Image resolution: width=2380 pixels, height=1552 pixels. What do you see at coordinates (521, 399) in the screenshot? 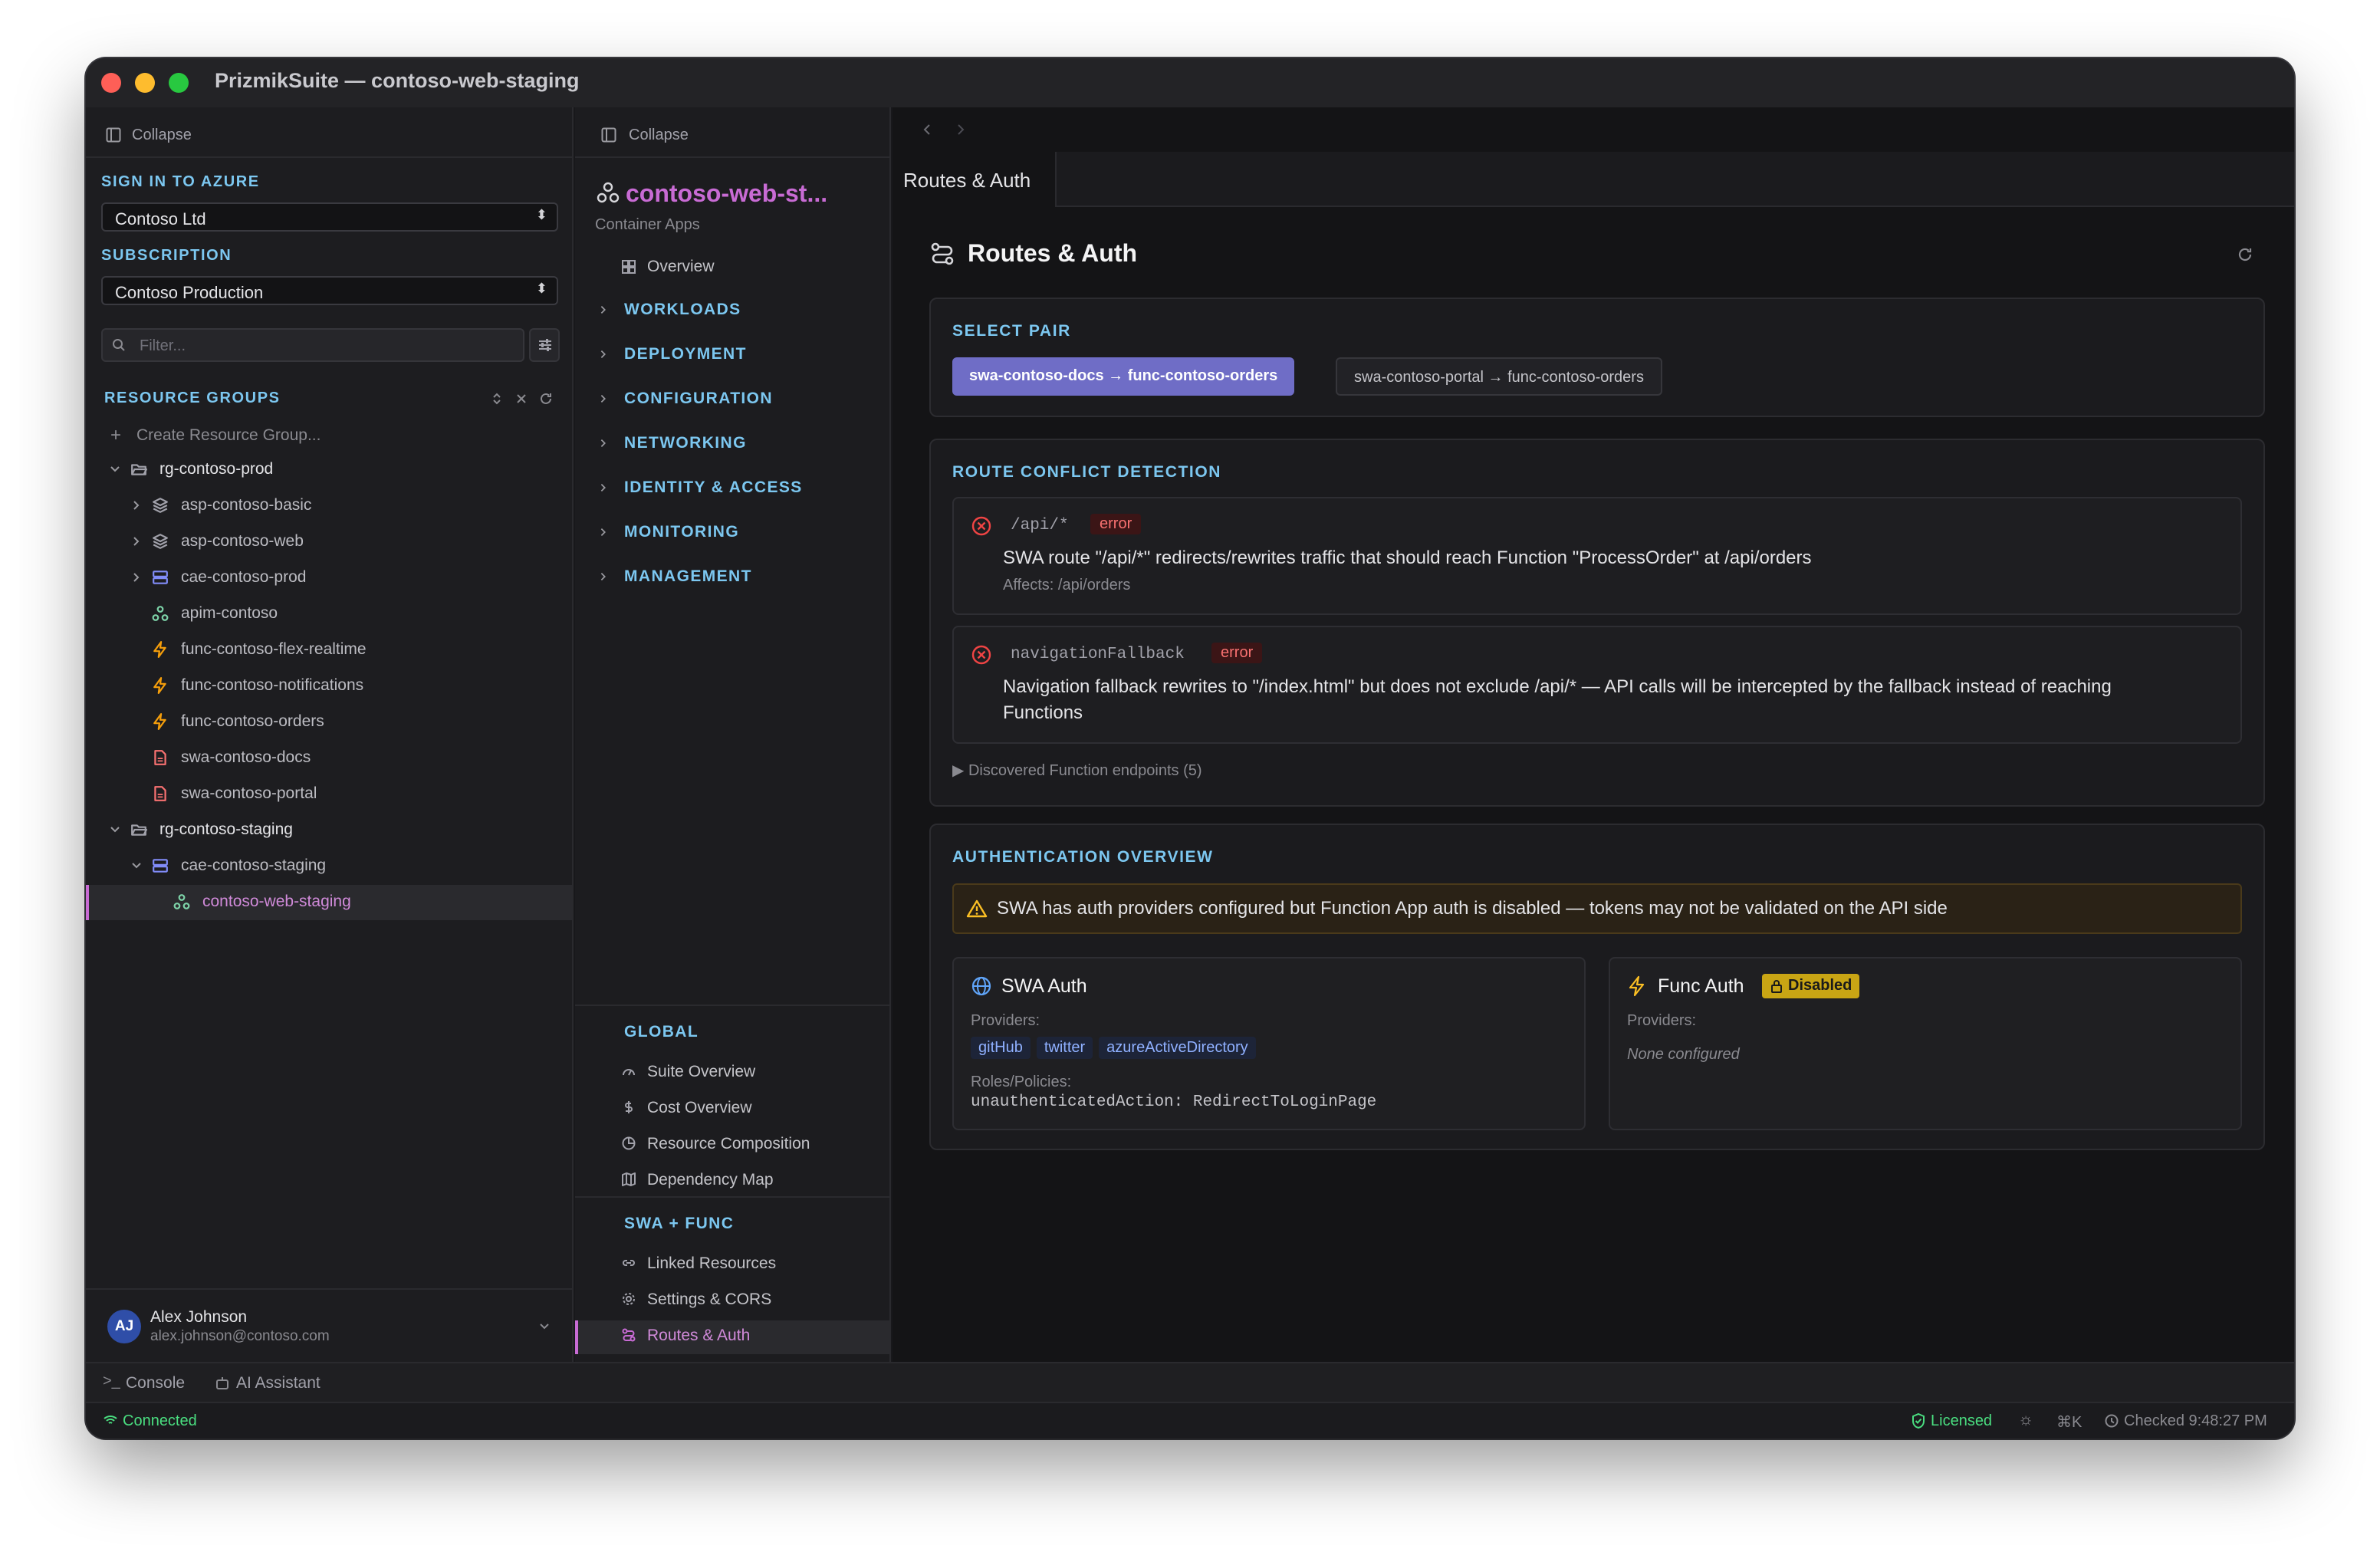
I see `collapse-all-icon` at bounding box center [521, 399].